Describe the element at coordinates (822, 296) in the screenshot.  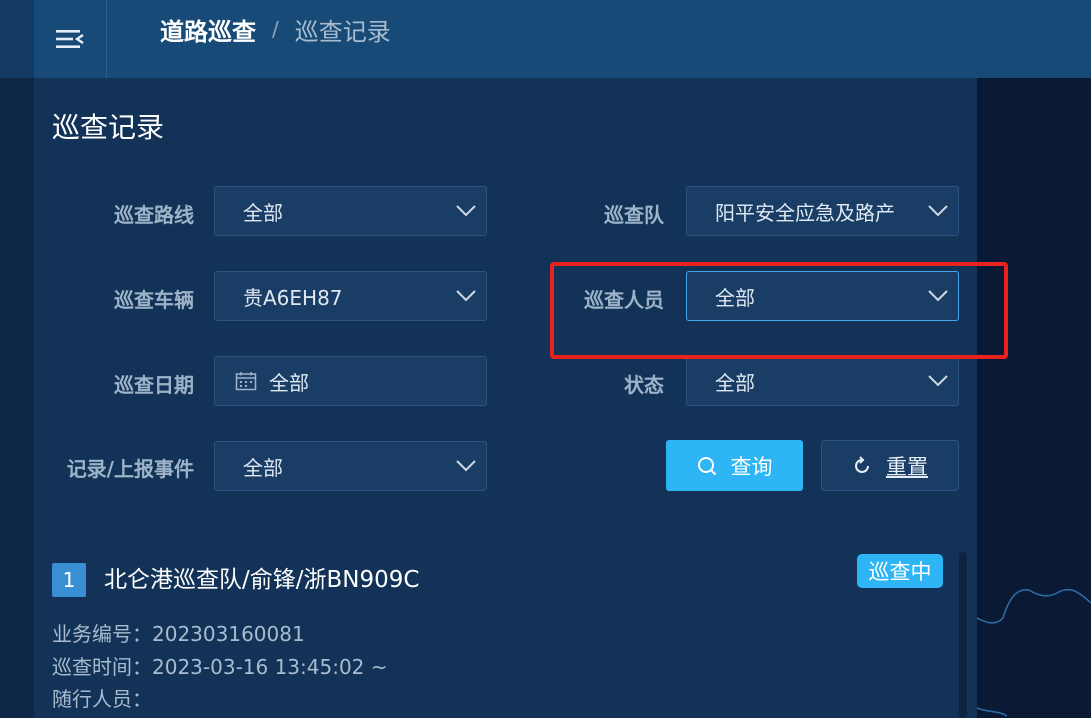
I see `personnel-select: 全部` at that location.